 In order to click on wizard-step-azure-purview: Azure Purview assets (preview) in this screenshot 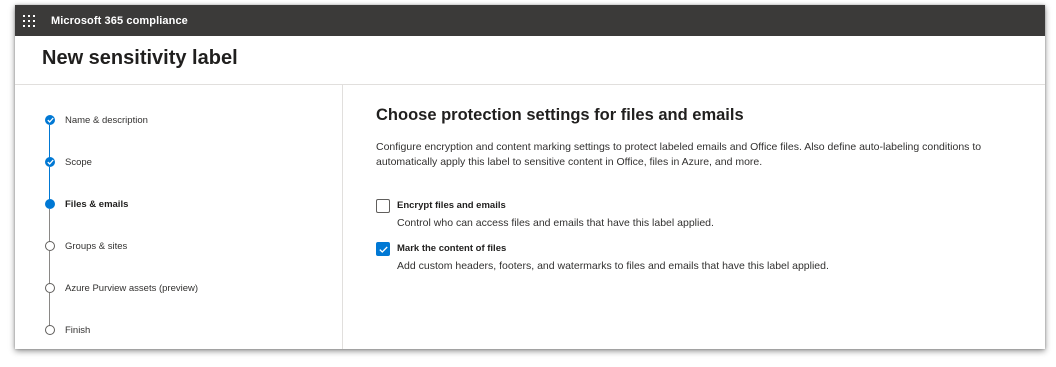, I will do `click(121, 288)`.